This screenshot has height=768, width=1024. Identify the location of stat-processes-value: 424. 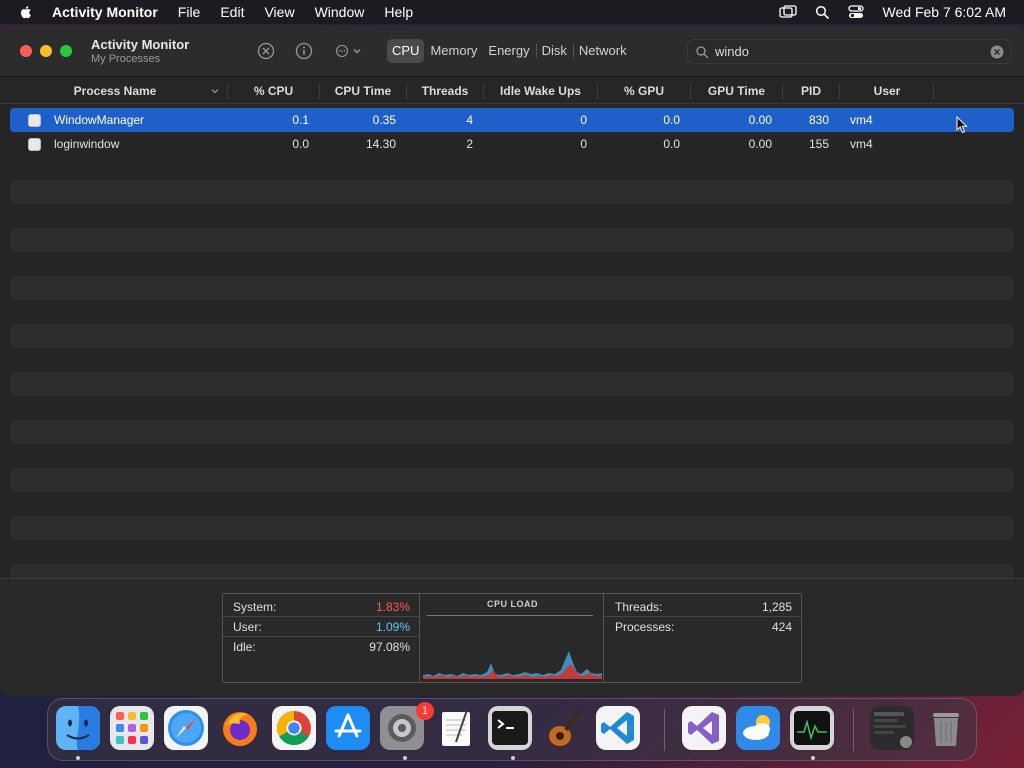
(781, 627).